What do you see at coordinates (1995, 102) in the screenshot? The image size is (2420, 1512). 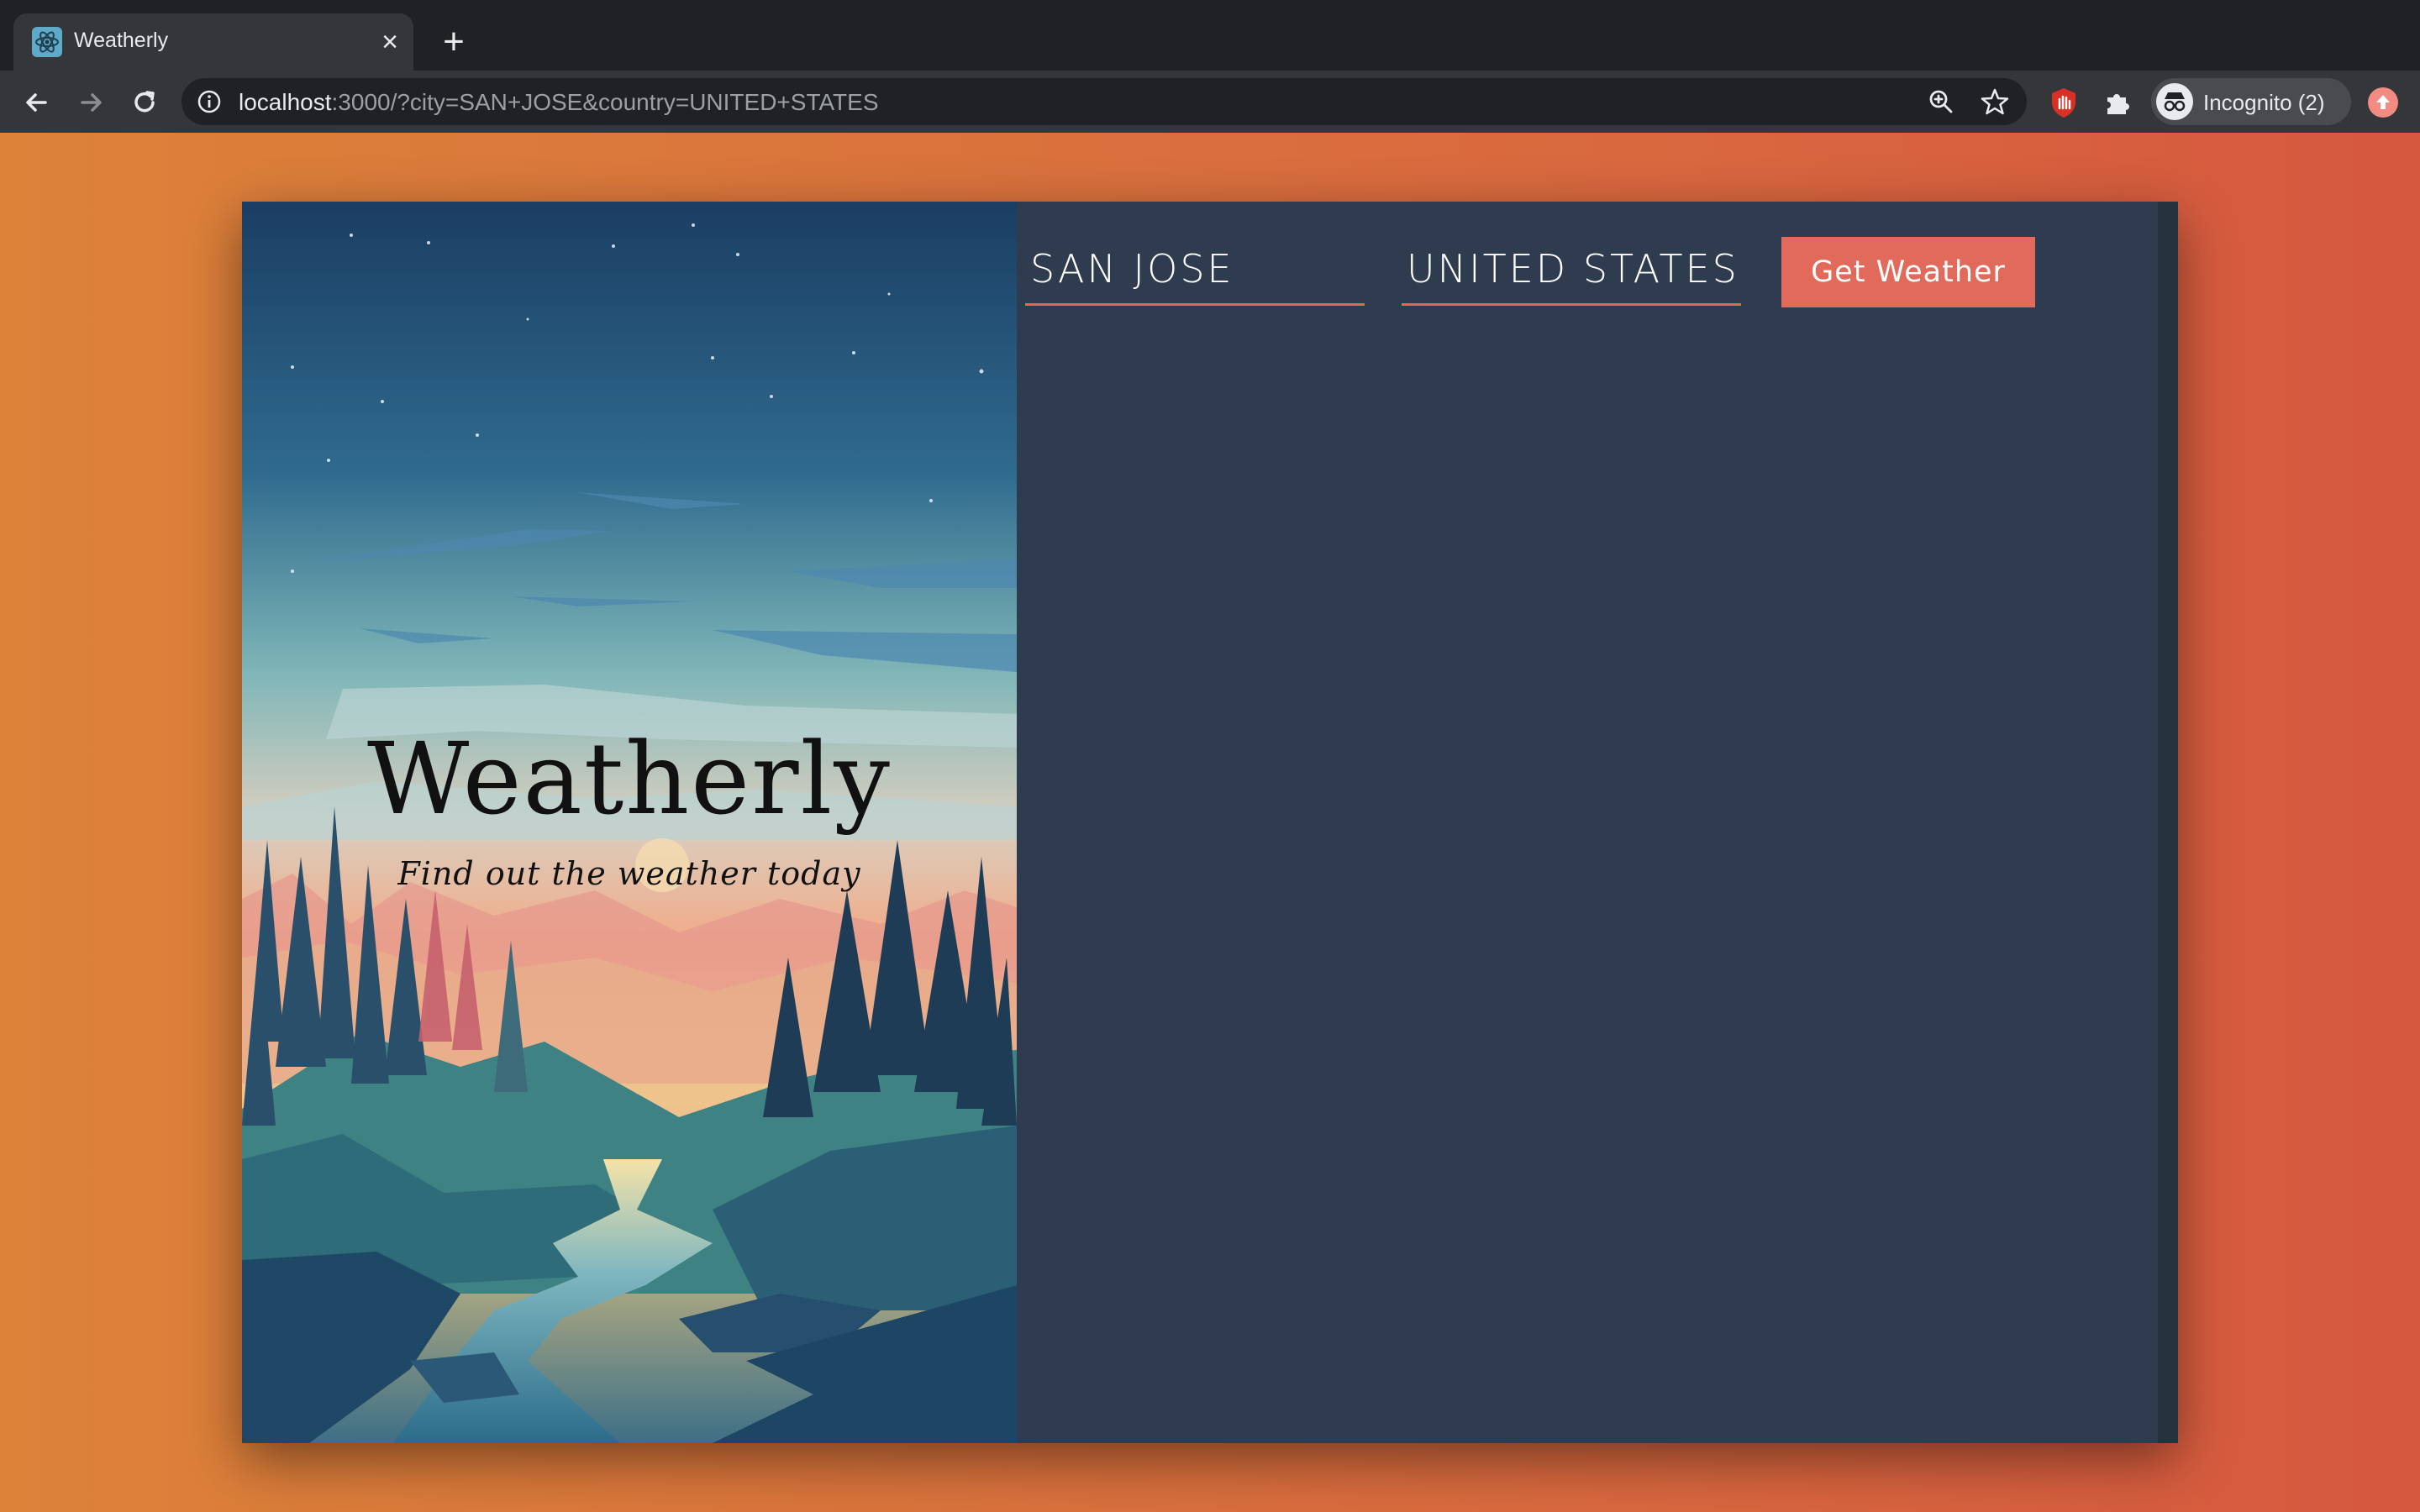 I see `bookmark-star-icon` at bounding box center [1995, 102].